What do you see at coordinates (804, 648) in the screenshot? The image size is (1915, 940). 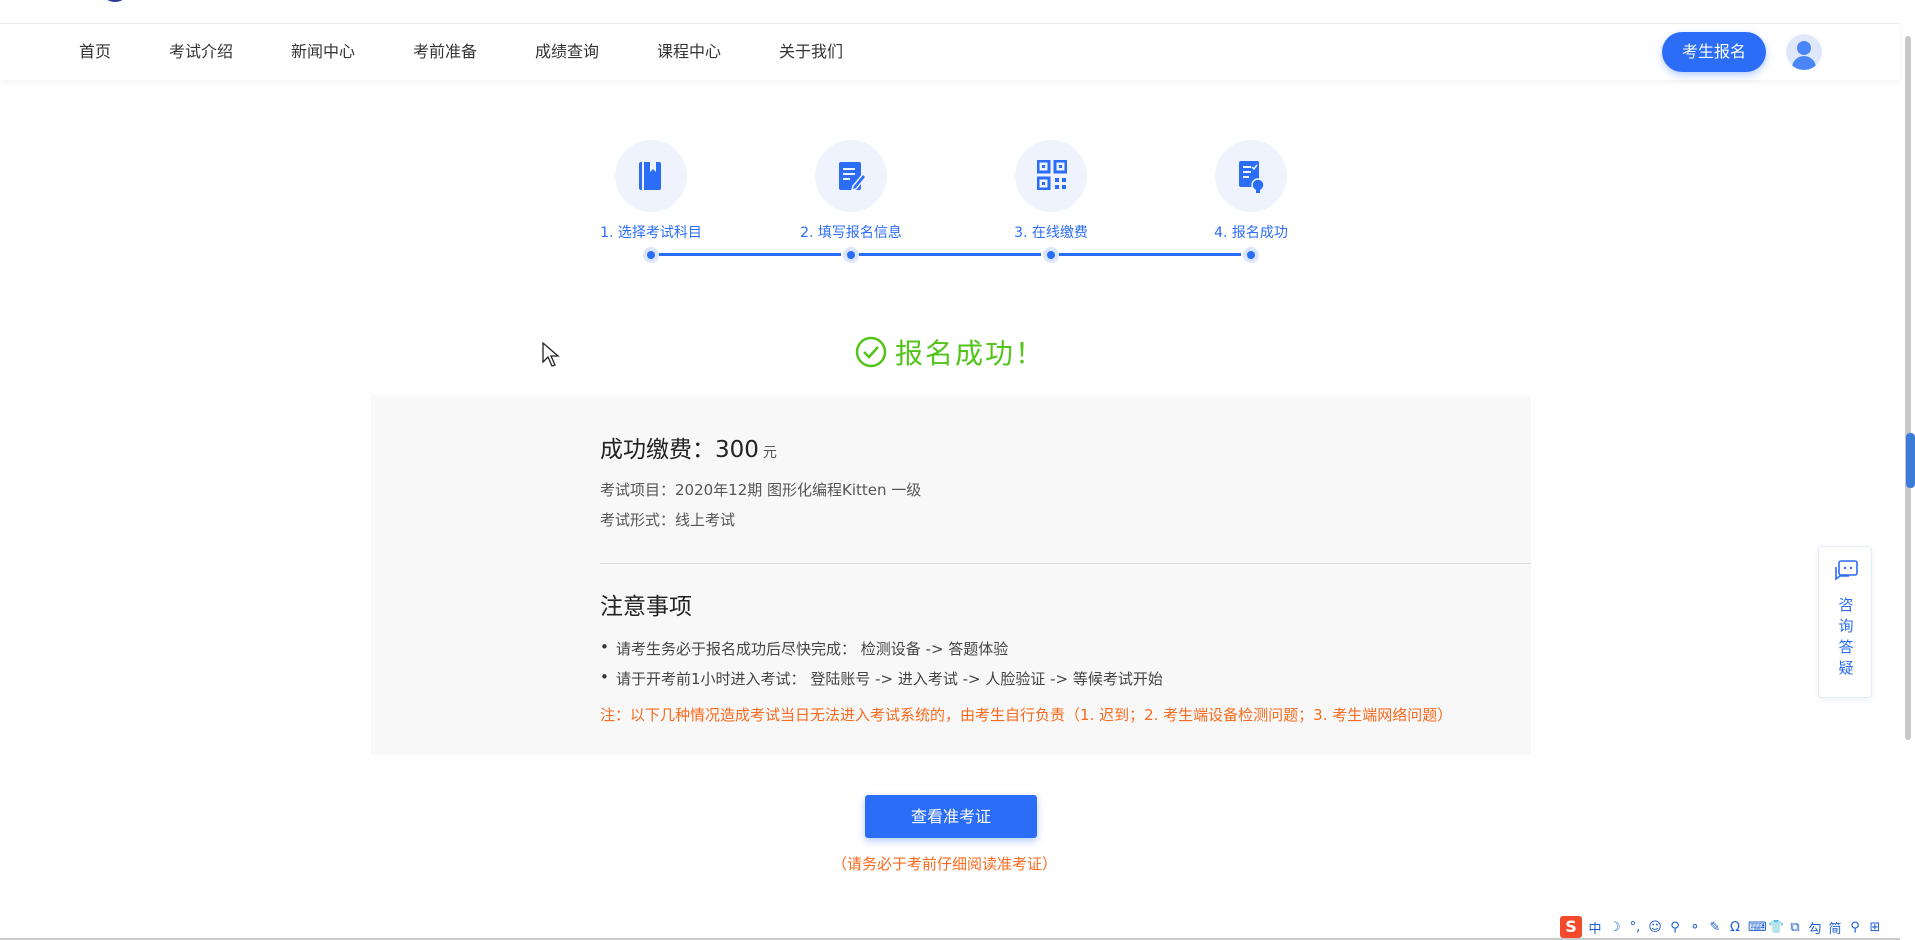 I see `notice-item: 请考生务必于报名成功后尽快完成： 检测设备 -> 答题体验` at bounding box center [804, 648].